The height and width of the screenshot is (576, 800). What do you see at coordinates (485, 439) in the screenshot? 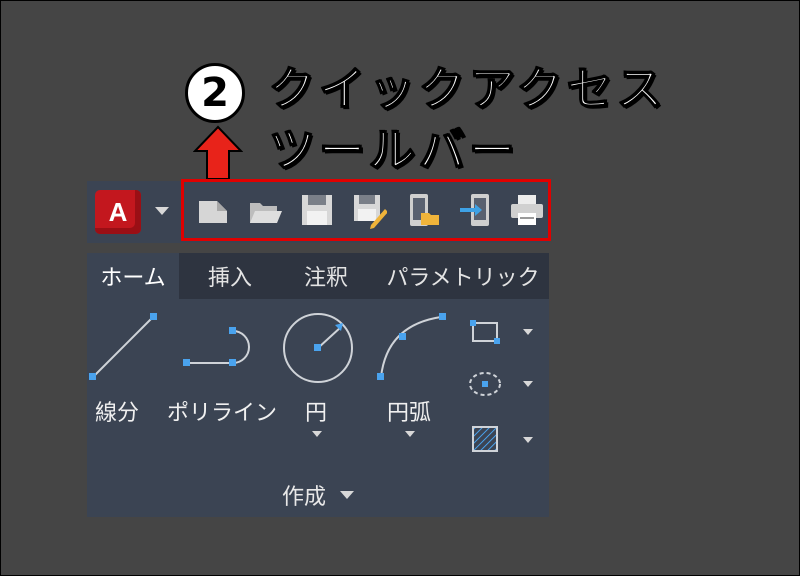
I see `hatch-icon` at bounding box center [485, 439].